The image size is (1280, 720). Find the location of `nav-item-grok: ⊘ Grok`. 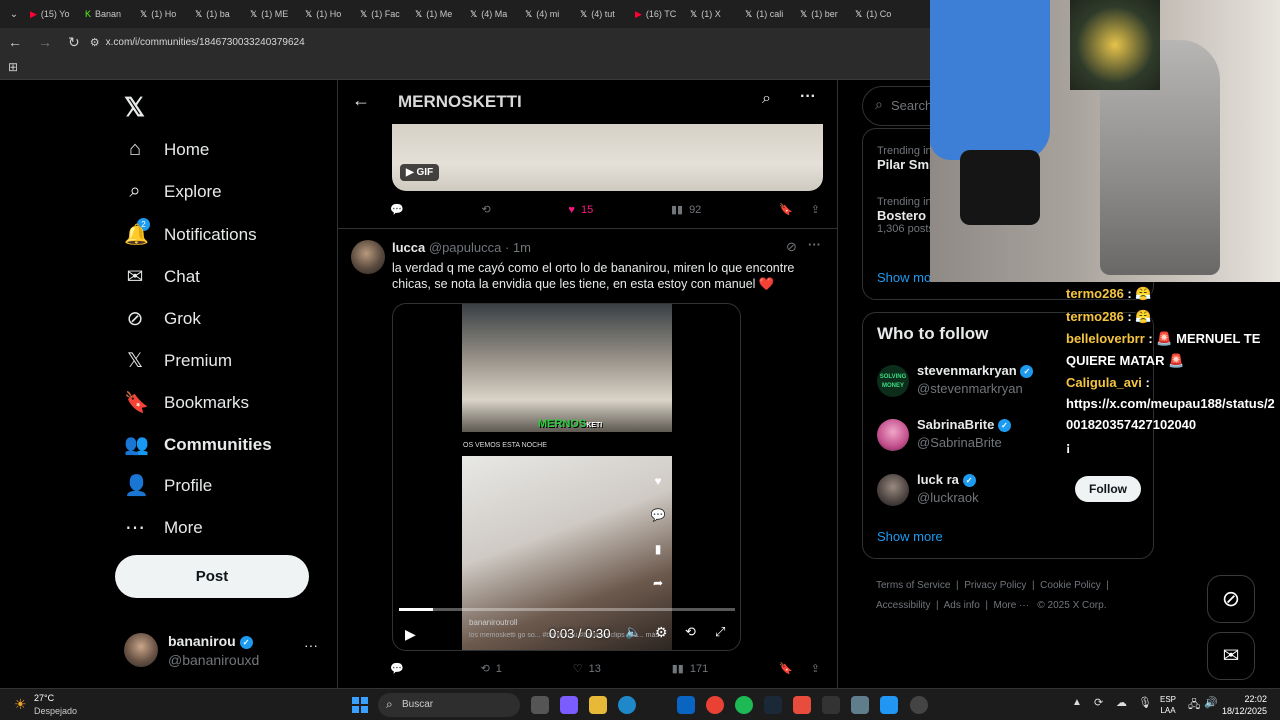

nav-item-grok: ⊘ Grok is located at coordinates (162, 318).